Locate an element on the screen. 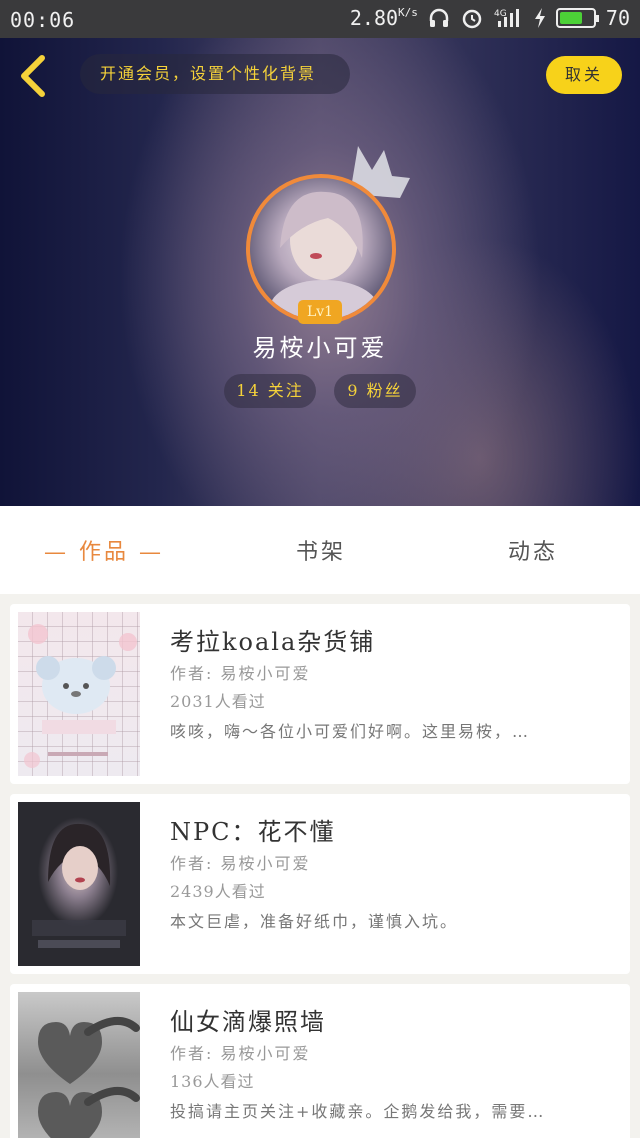 The height and width of the screenshot is (1138, 640). heart-illustration is located at coordinates (89, 1077).